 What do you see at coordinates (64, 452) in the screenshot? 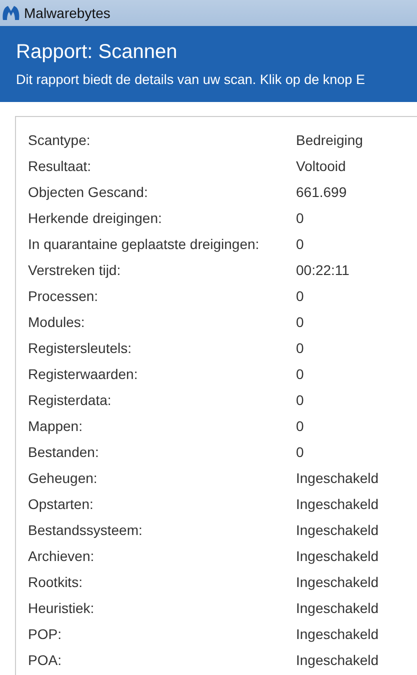
I see `detail-label: Bestanden:` at bounding box center [64, 452].